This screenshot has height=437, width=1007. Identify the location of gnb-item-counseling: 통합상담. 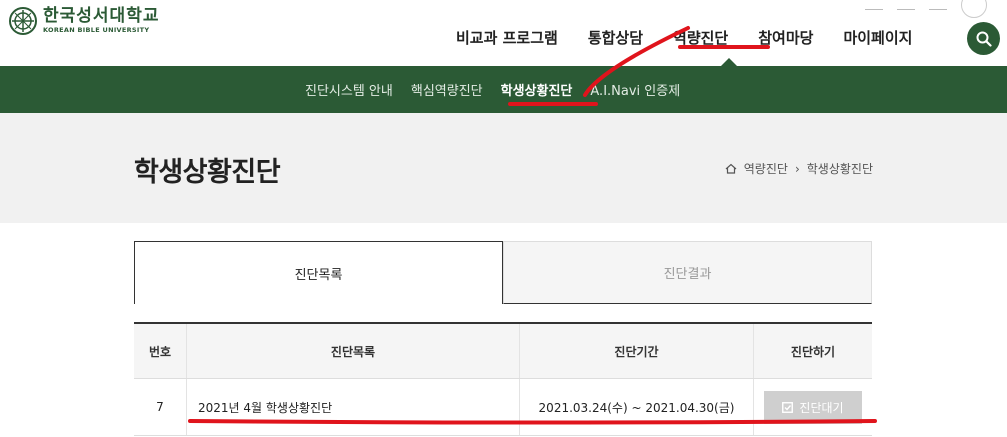
(615, 38).